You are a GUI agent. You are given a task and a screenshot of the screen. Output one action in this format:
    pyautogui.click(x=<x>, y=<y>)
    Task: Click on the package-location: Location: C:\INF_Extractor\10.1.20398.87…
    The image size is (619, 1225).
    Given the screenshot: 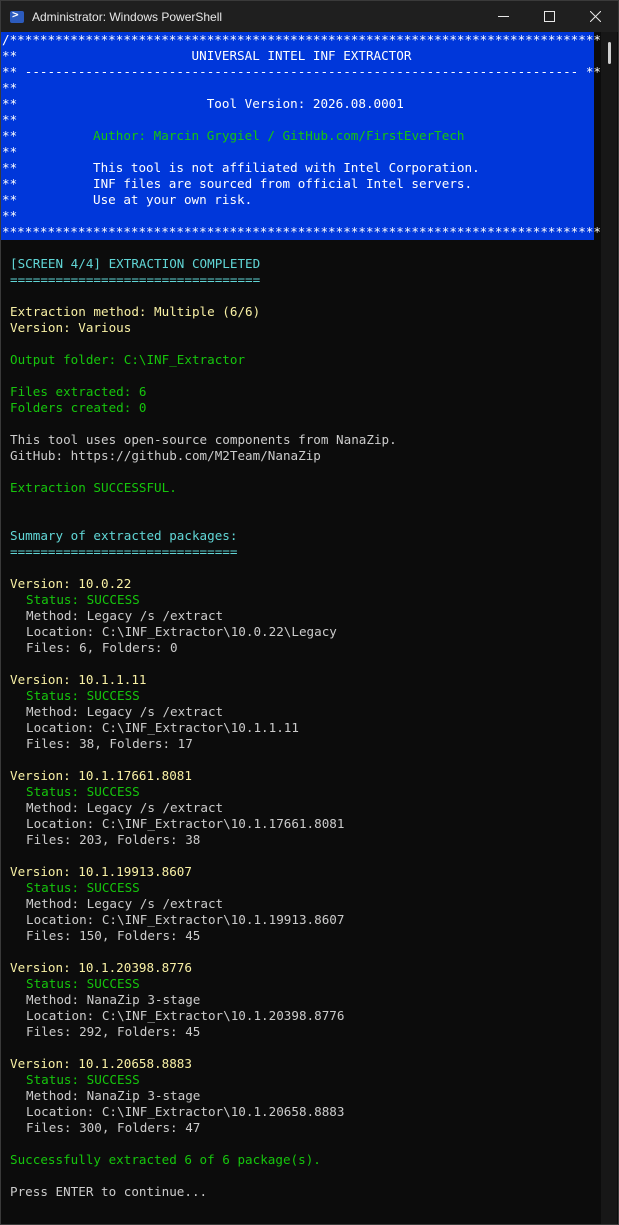 What is the action you would take?
    pyautogui.click(x=185, y=1015)
    